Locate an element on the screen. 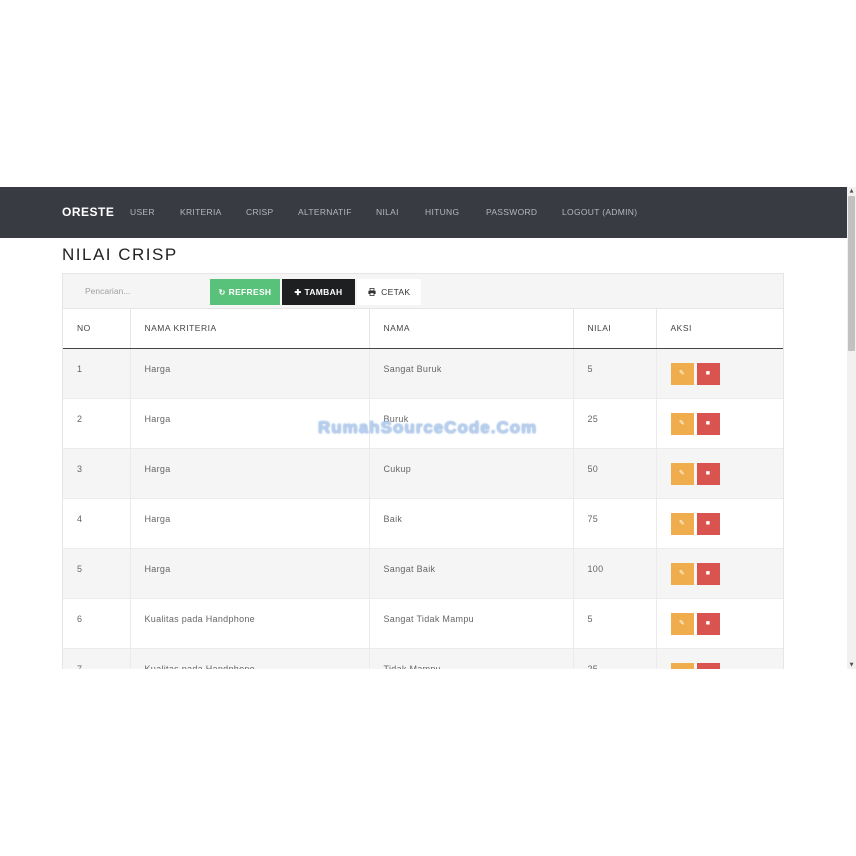  nav-item-kriteria: KRITERIA is located at coordinates (201, 212).